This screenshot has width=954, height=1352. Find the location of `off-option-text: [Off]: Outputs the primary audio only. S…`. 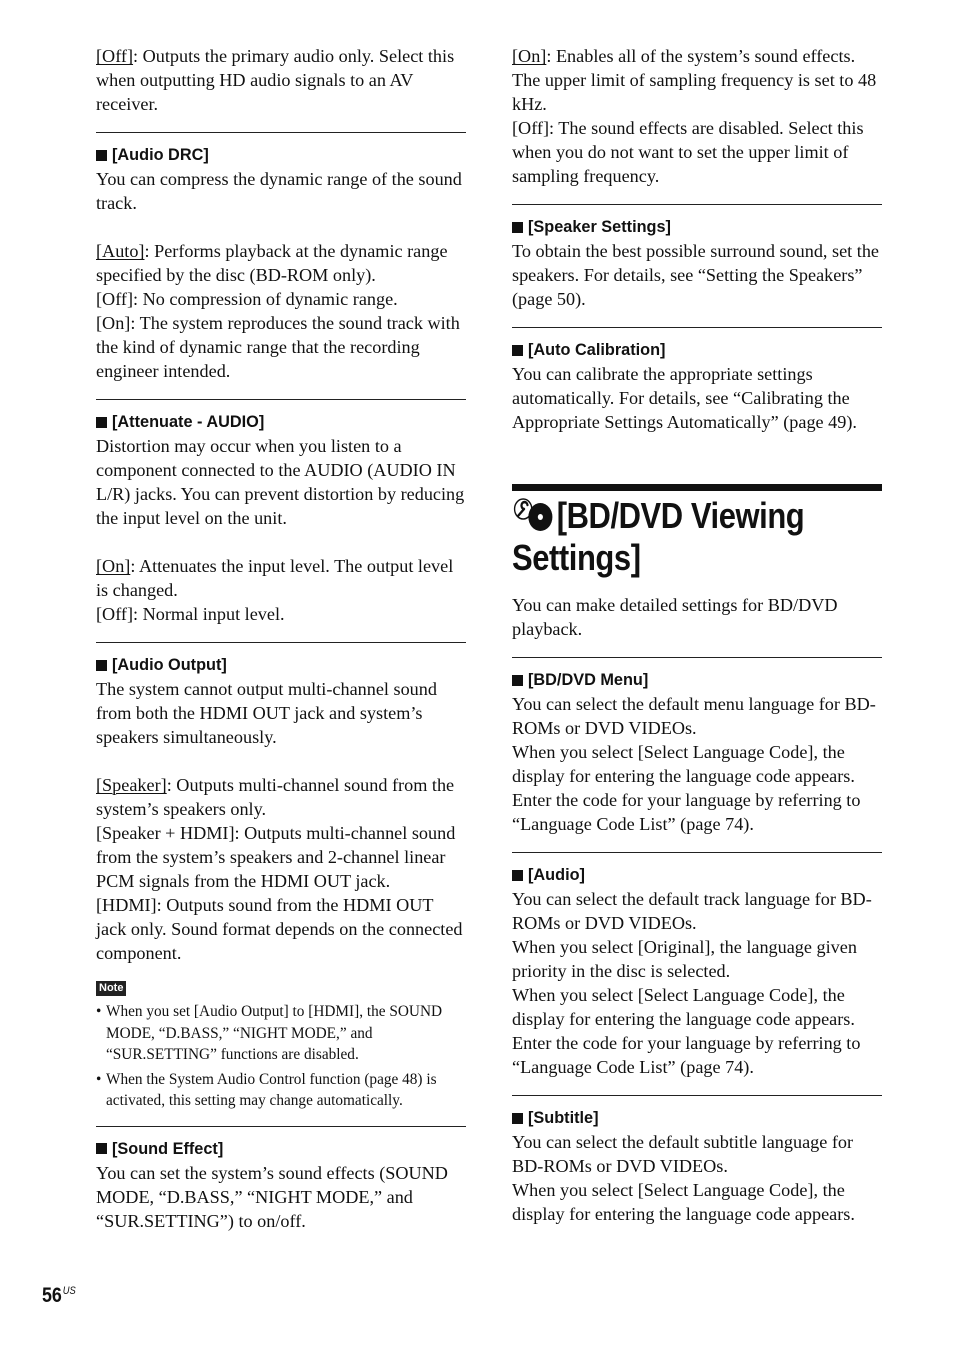

off-option-text: [Off]: Outputs the primary audio only. S… is located at coordinates (275, 80).